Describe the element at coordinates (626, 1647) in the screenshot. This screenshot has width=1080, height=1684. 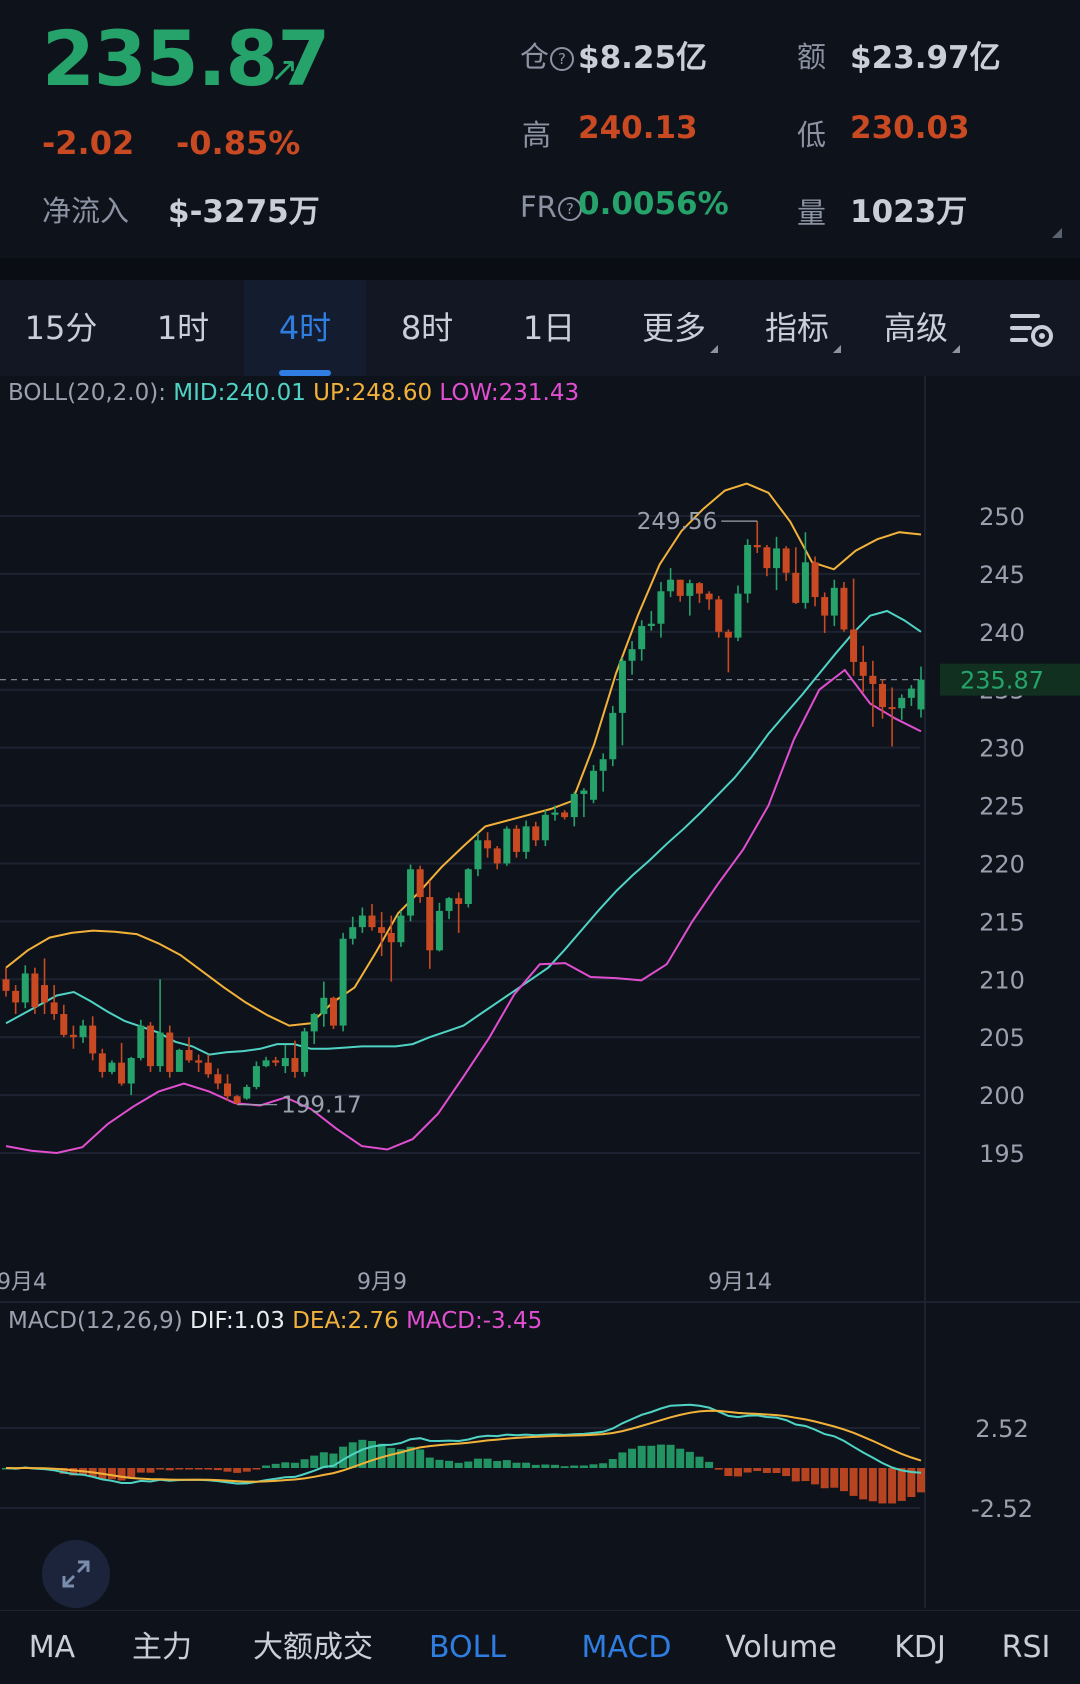
I see `tab-macd: MACD` at that location.